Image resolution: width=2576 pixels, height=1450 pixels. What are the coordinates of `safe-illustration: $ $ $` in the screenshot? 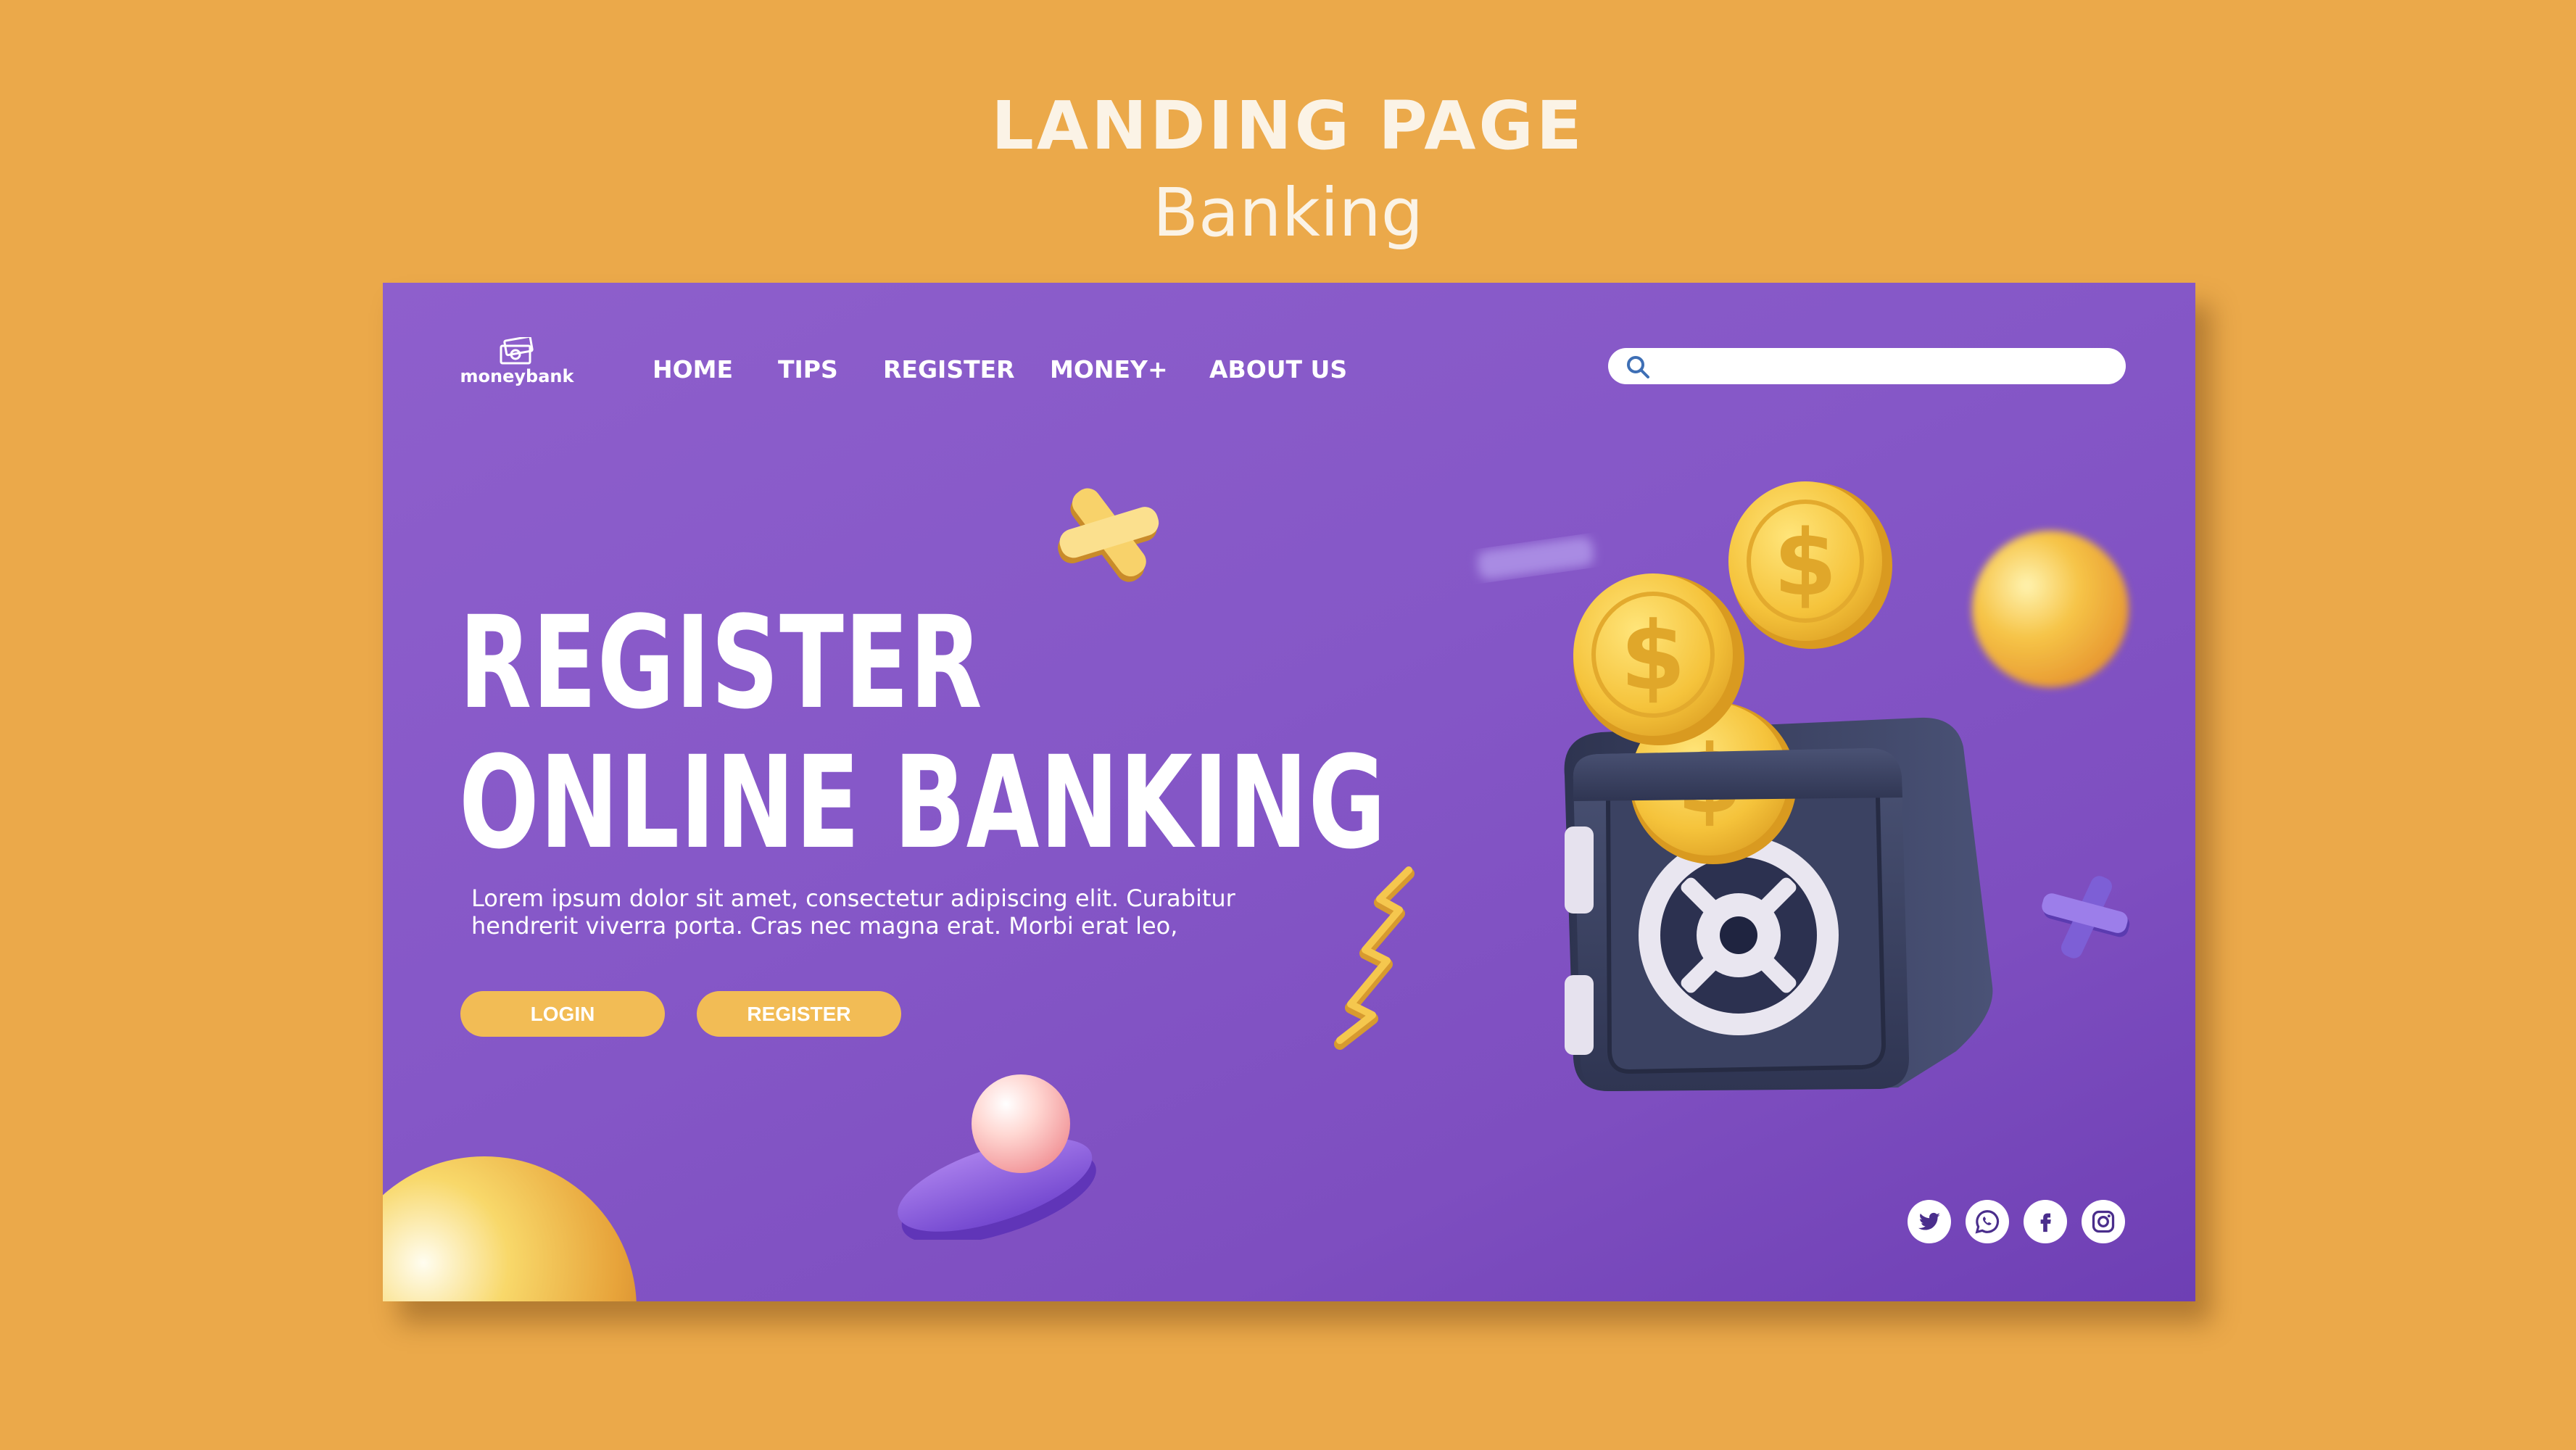 It's located at (1778, 786).